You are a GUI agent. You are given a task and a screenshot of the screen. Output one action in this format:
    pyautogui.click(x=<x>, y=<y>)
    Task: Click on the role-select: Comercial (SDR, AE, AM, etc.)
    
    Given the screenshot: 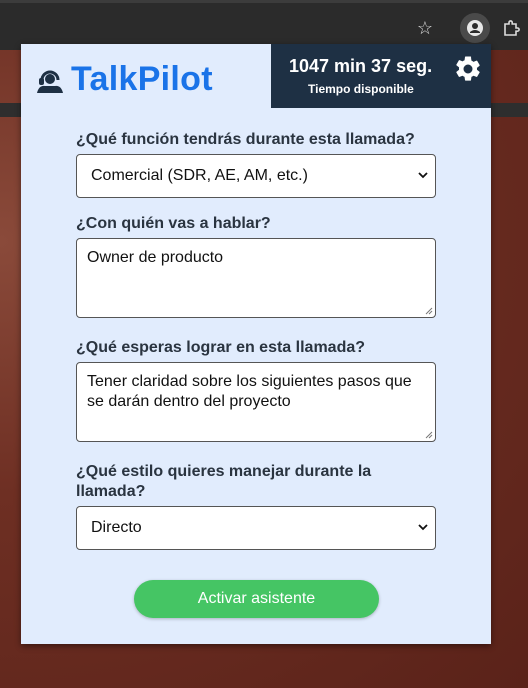 What is the action you would take?
    pyautogui.click(x=256, y=176)
    